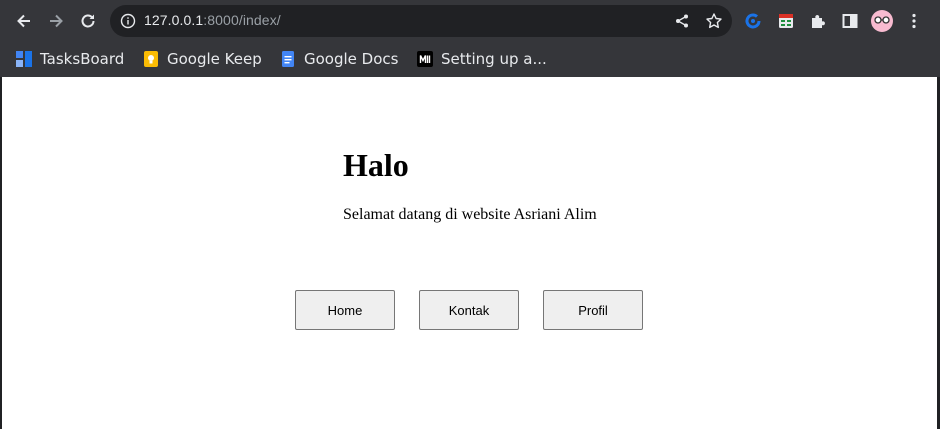  I want to click on url-text: 127.0.0.1:8000/index/, so click(212, 20).